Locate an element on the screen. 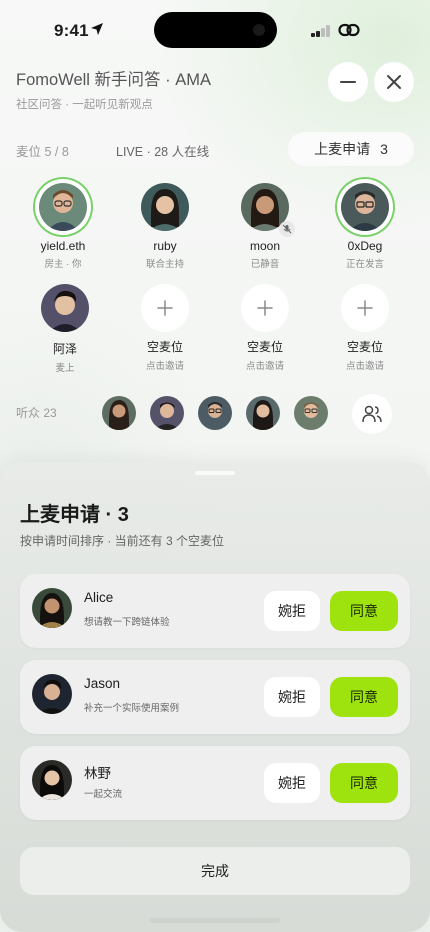  sheet-title: 上麦申请 · 3 is located at coordinates (74, 515).